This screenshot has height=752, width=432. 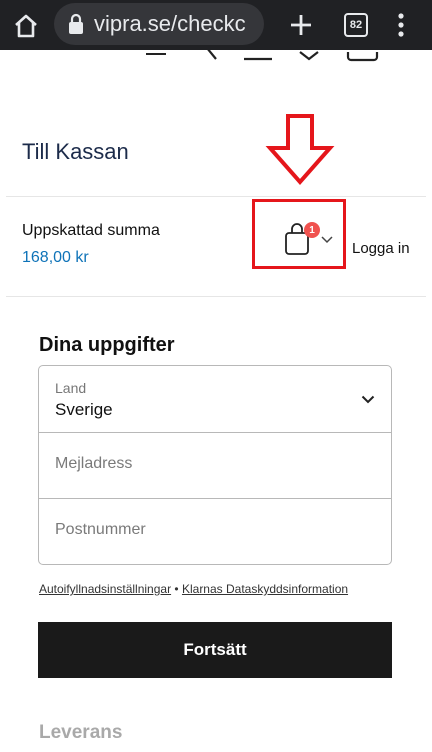 What do you see at coordinates (71, 388) in the screenshot?
I see `country-label: Land` at bounding box center [71, 388].